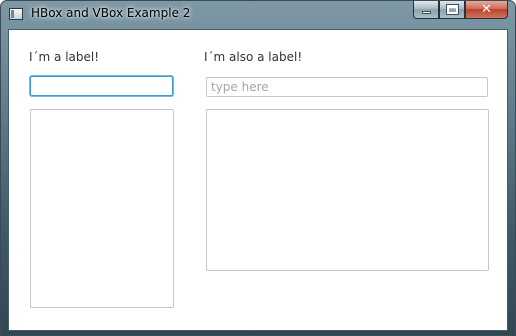 The width and height of the screenshot is (516, 336). What do you see at coordinates (347, 87) in the screenshot?
I see `right-text-field` at bounding box center [347, 87].